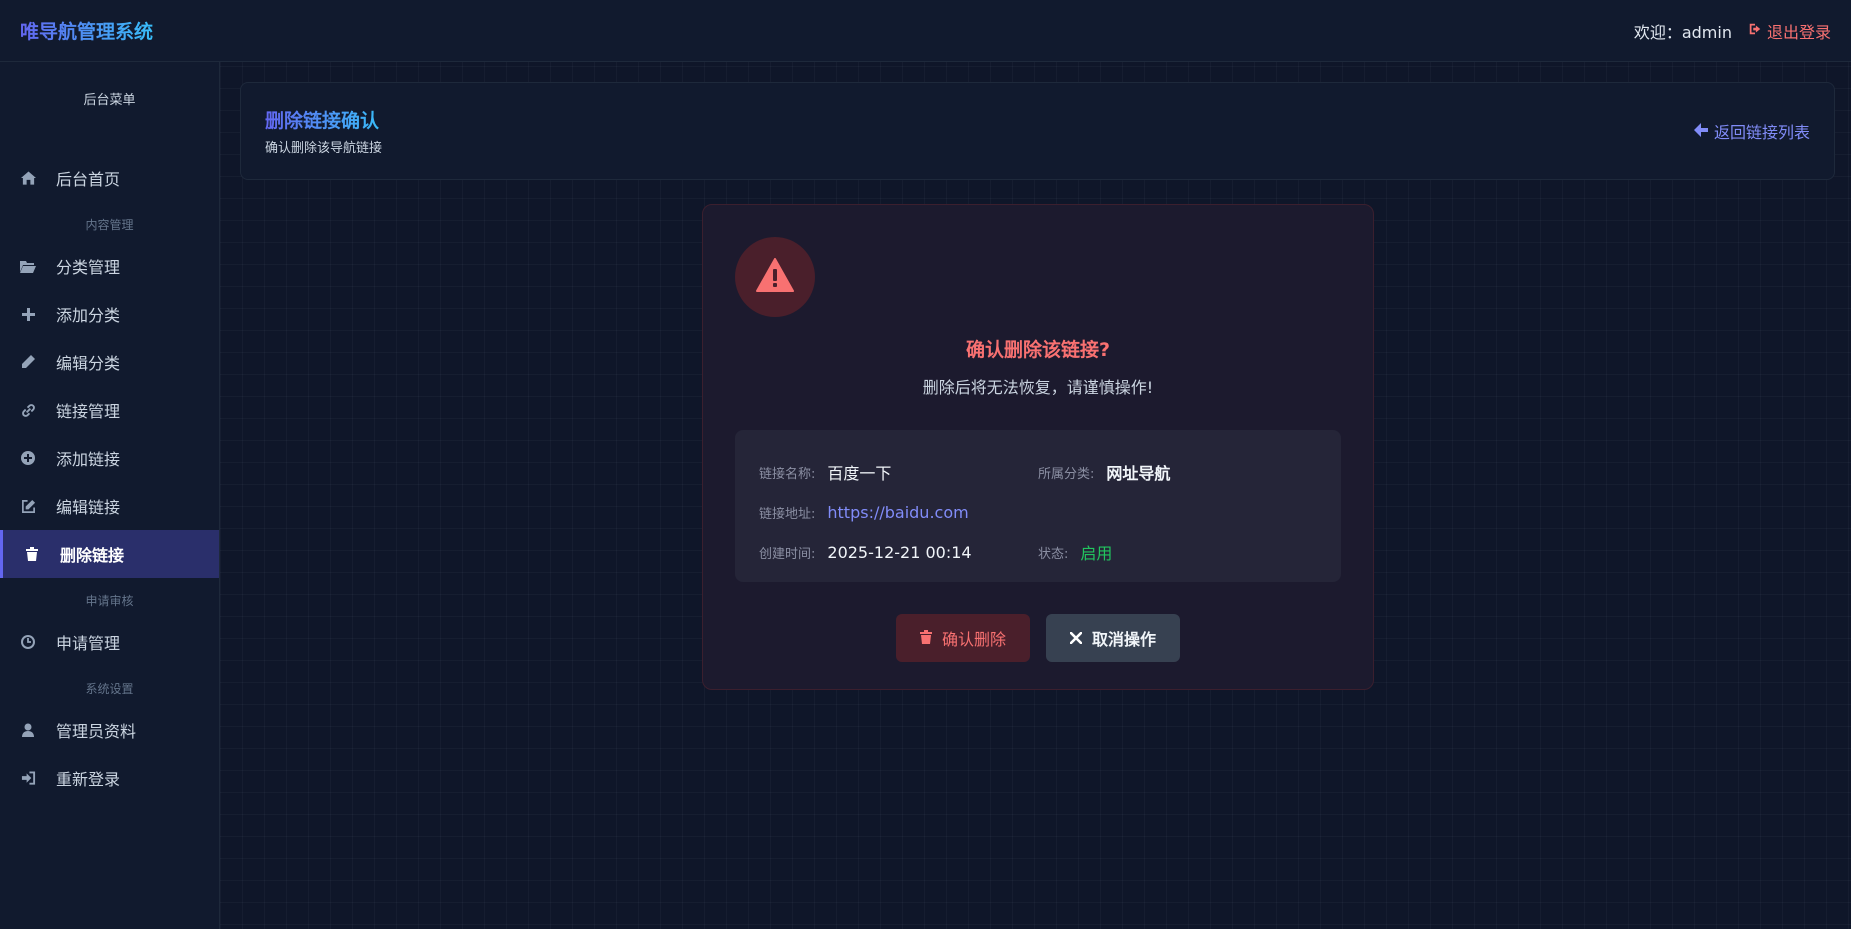  What do you see at coordinates (859, 473) in the screenshot?
I see `link-name-value: 百度一下` at bounding box center [859, 473].